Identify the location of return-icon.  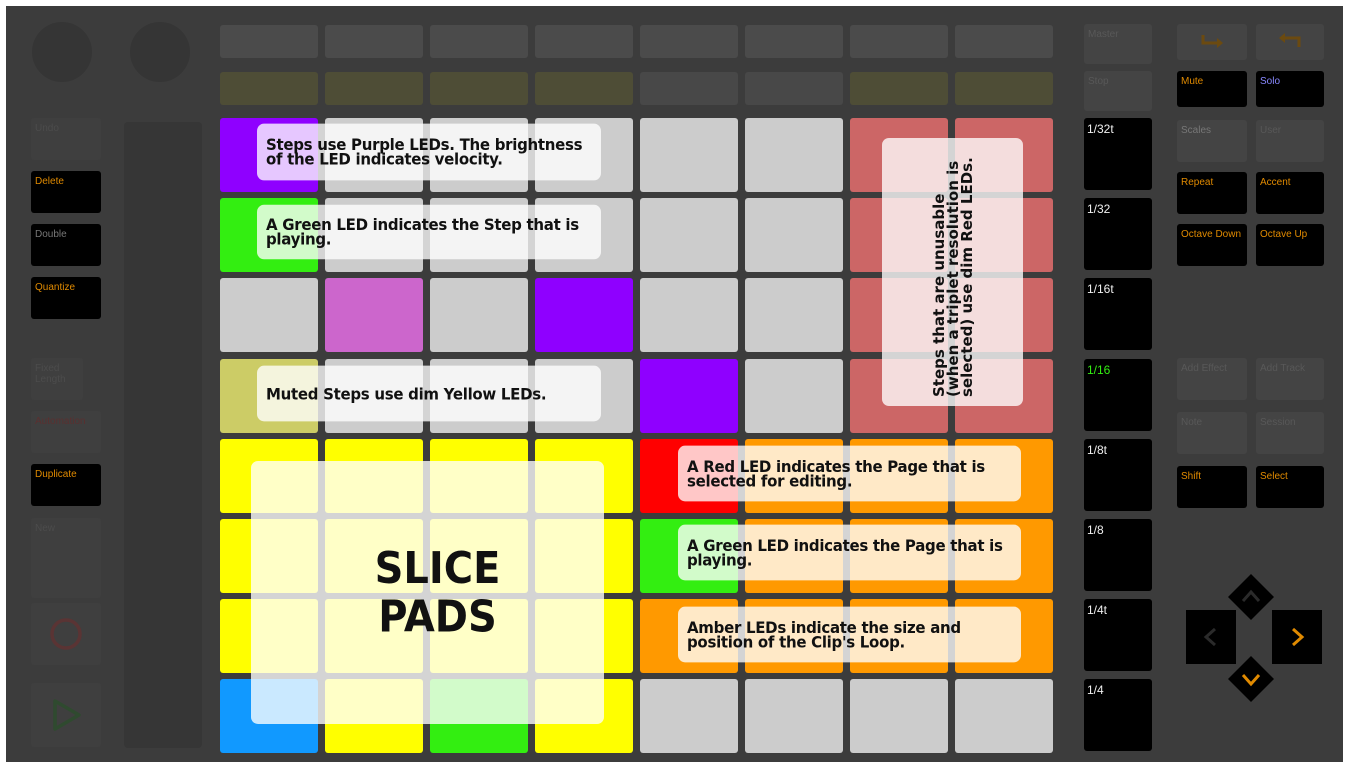
(1290, 40).